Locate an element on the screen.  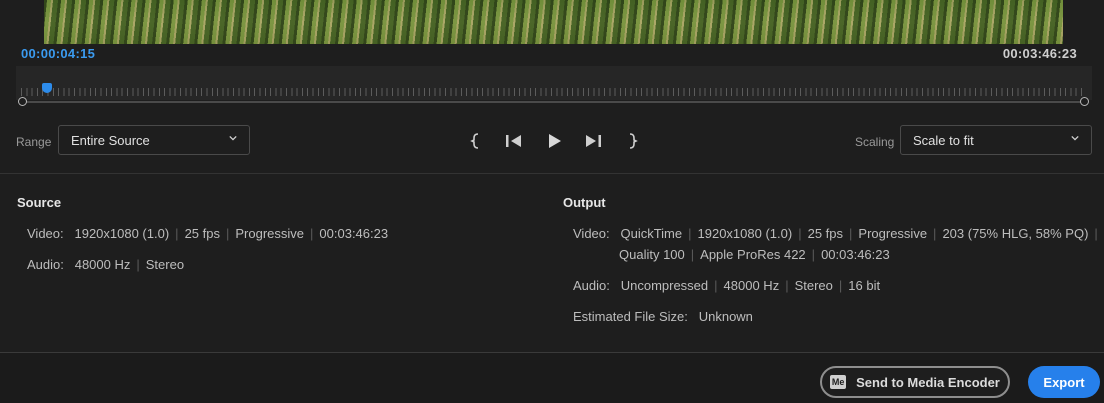
source-video-duration: 00:03:46:23 is located at coordinates (354, 233).